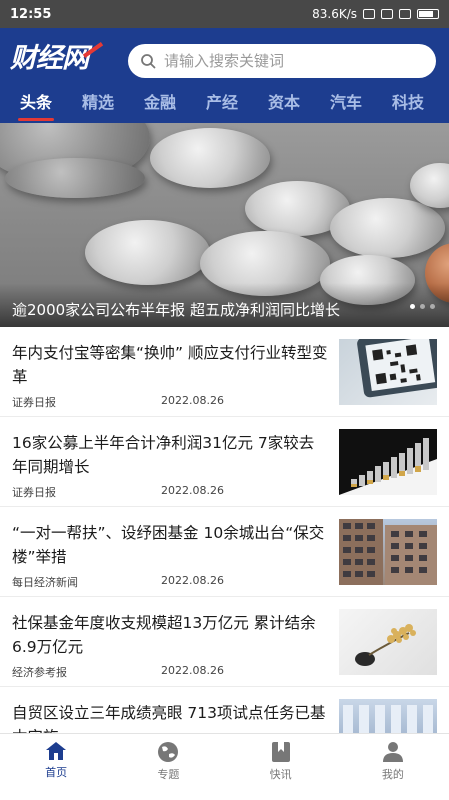 This screenshot has width=449, height=800. I want to click on tabbar-label: 我的, so click(392, 774).